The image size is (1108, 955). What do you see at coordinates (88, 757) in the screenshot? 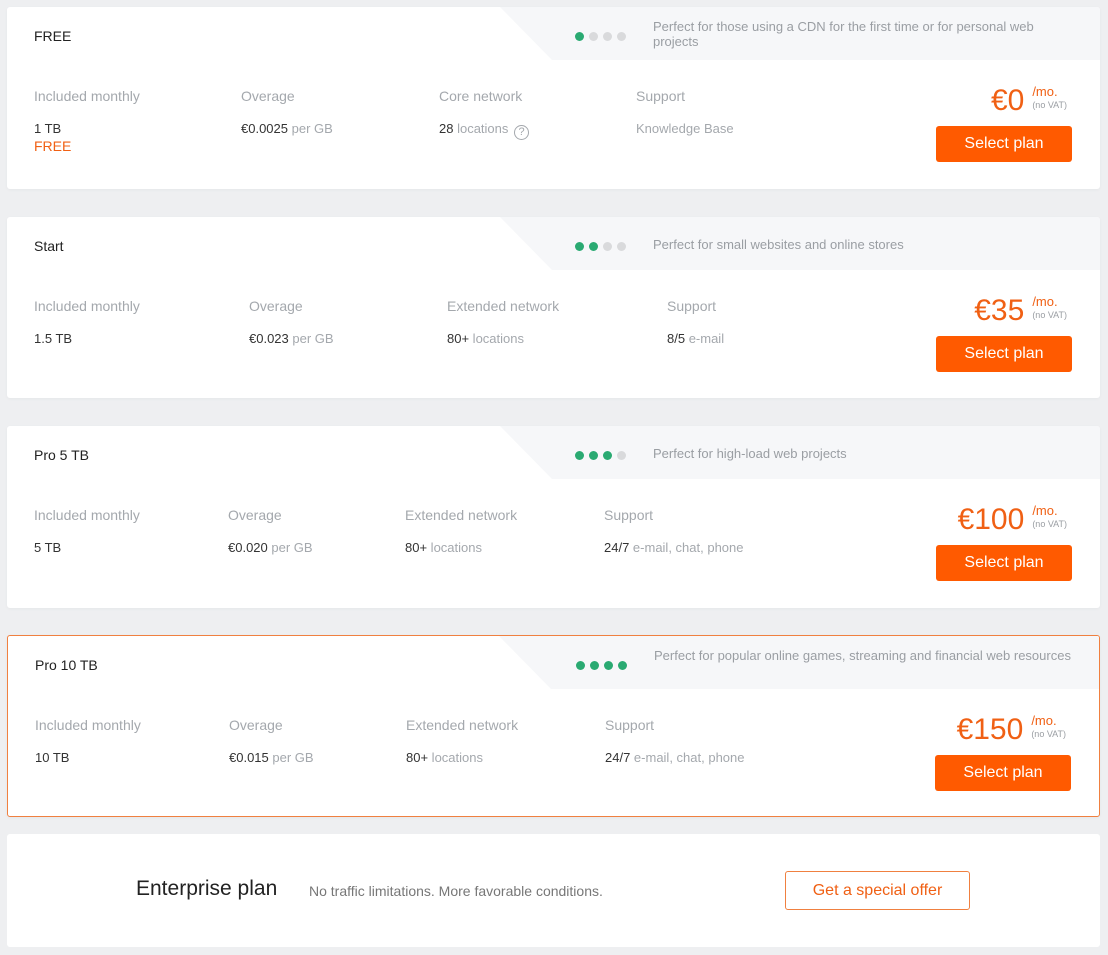
I see `feature-value: 10 TB` at bounding box center [88, 757].